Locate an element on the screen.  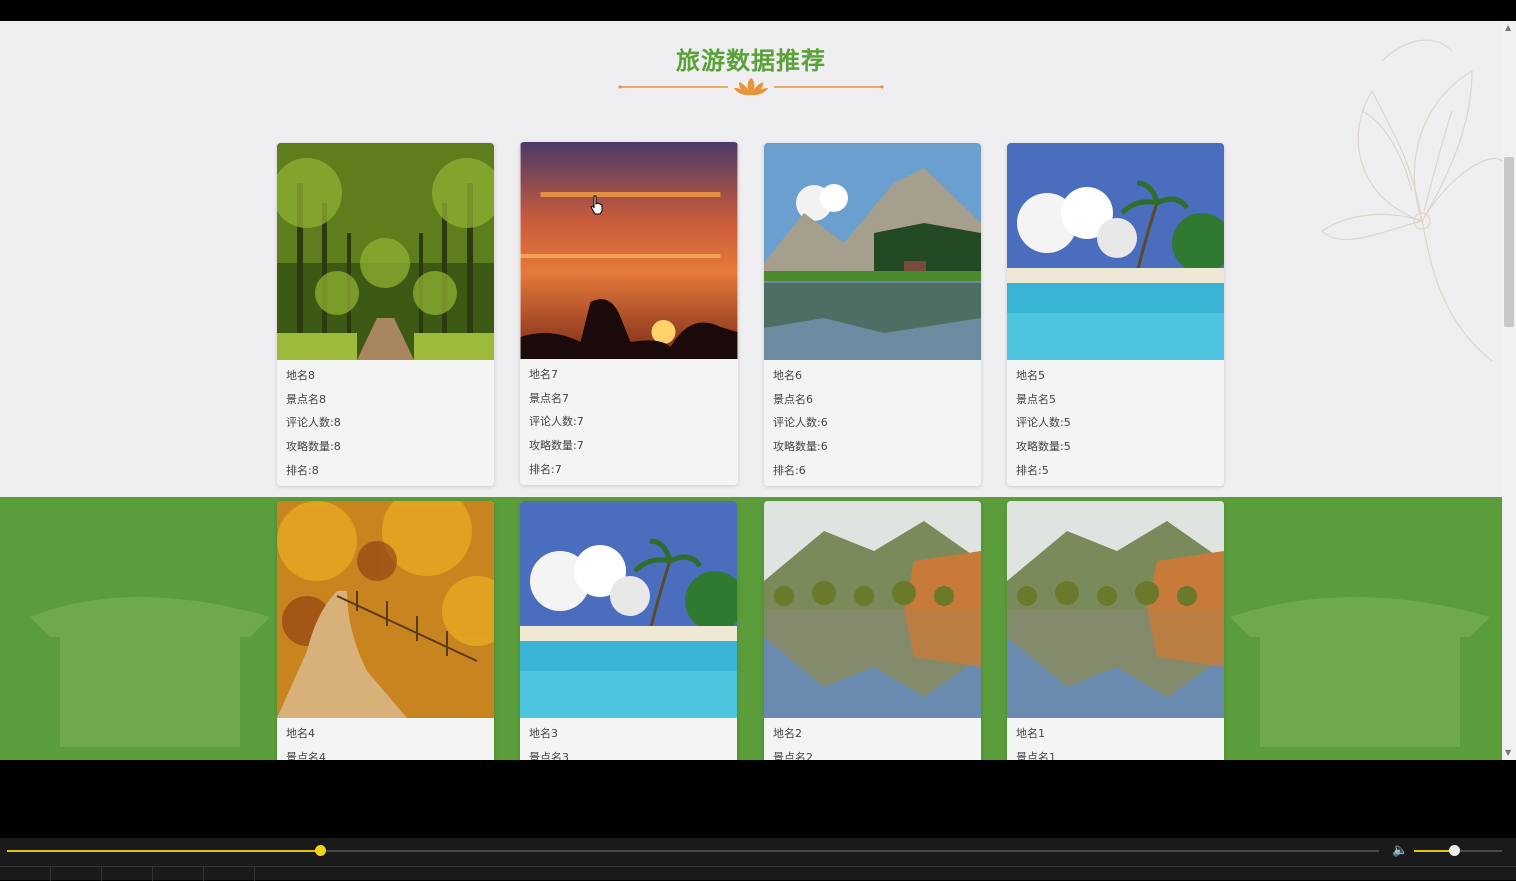
spot-name: 景点名3 is located at coordinates (549, 755).